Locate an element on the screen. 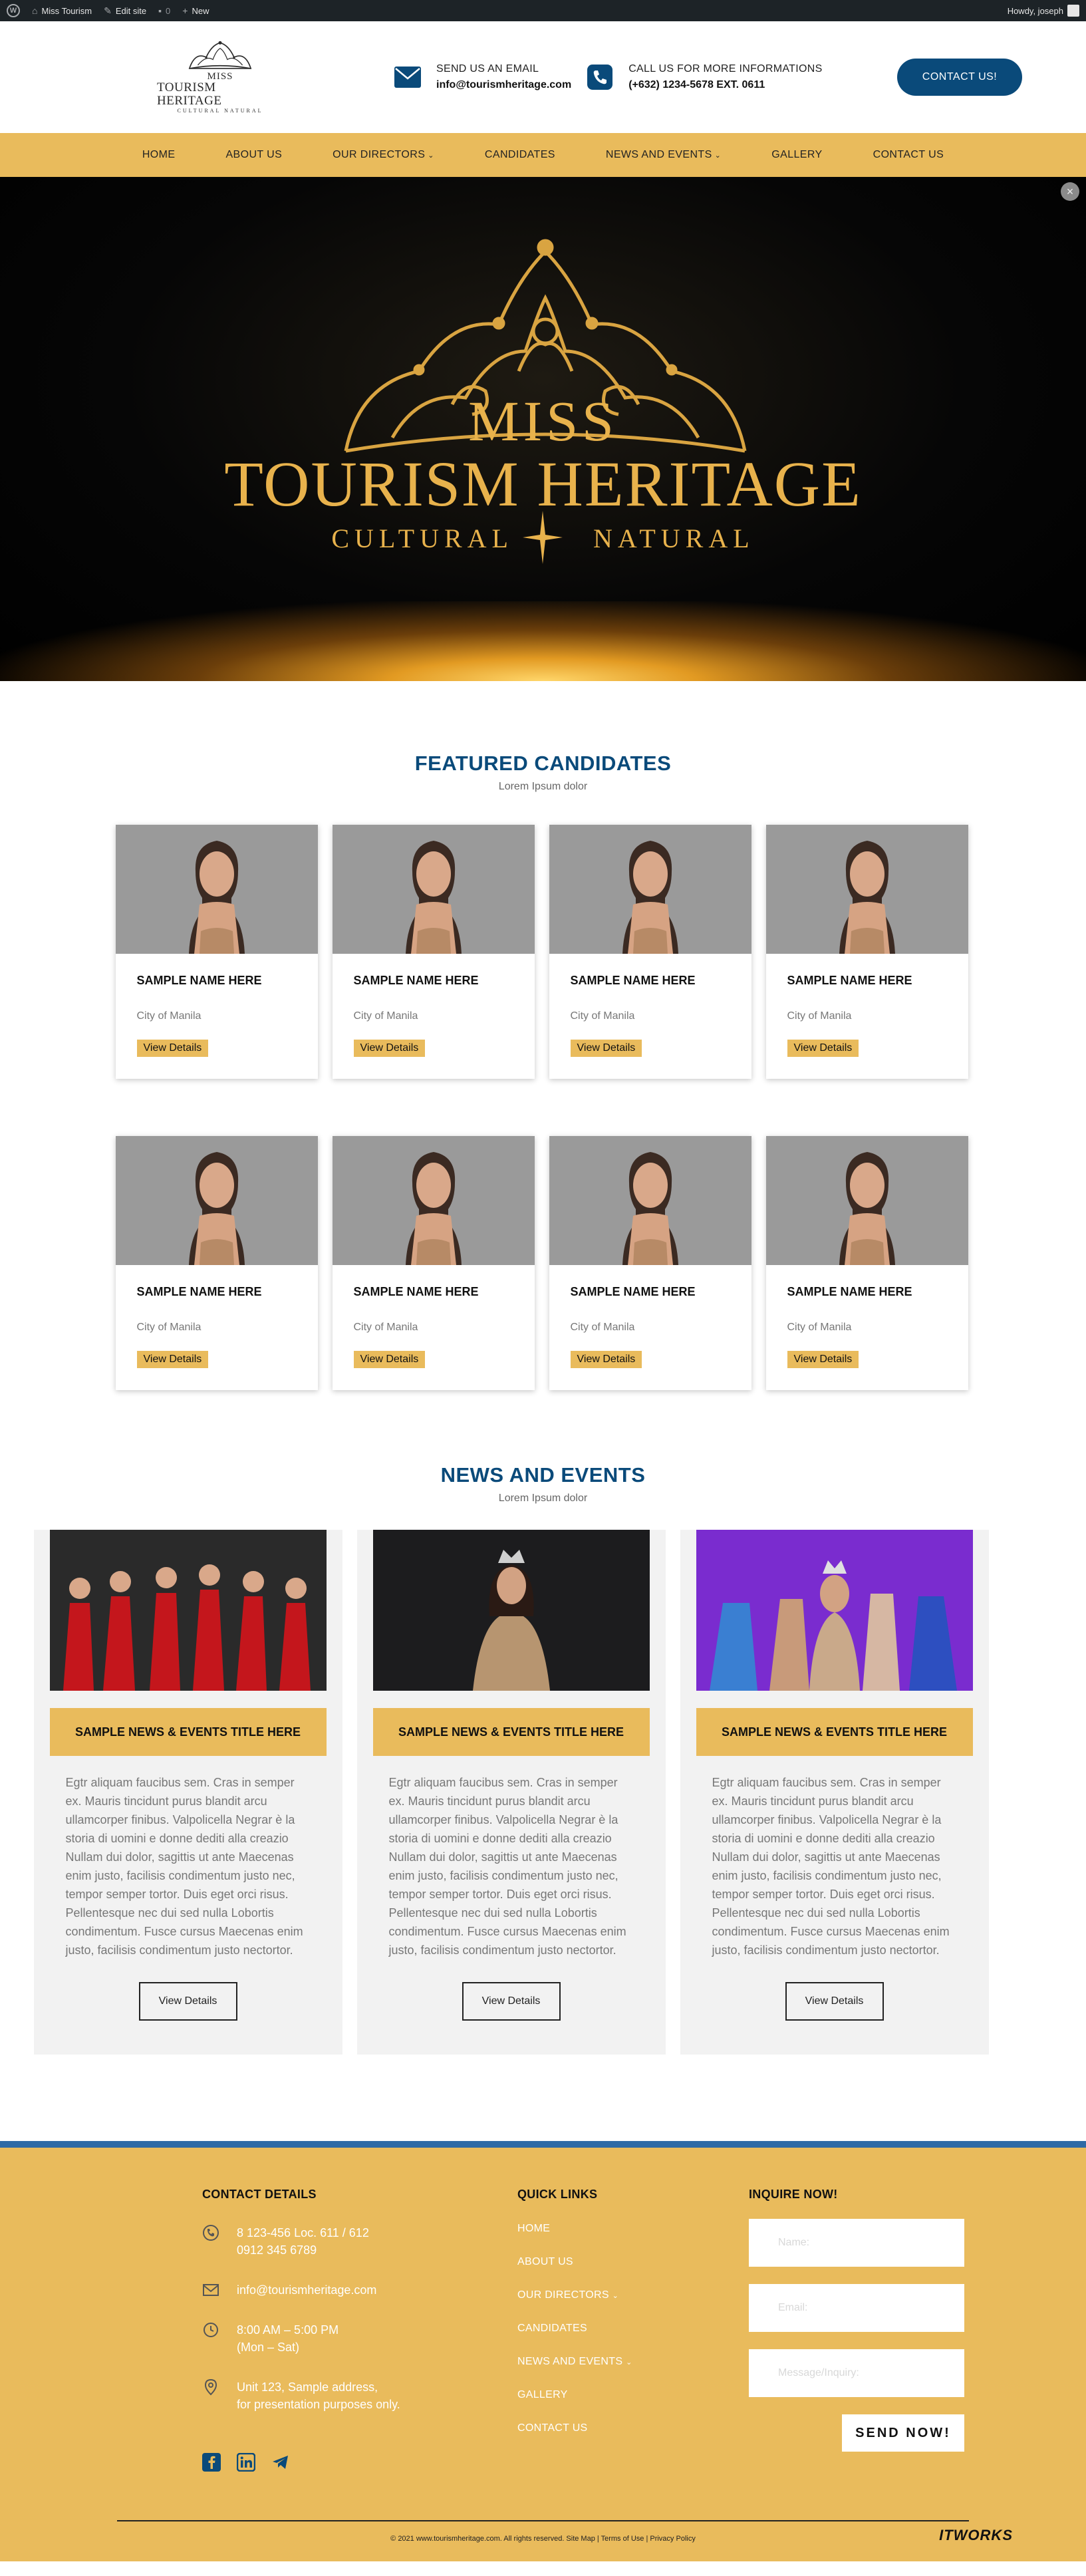  admin-site-link: ⌂ Miss Tourism is located at coordinates (62, 10).